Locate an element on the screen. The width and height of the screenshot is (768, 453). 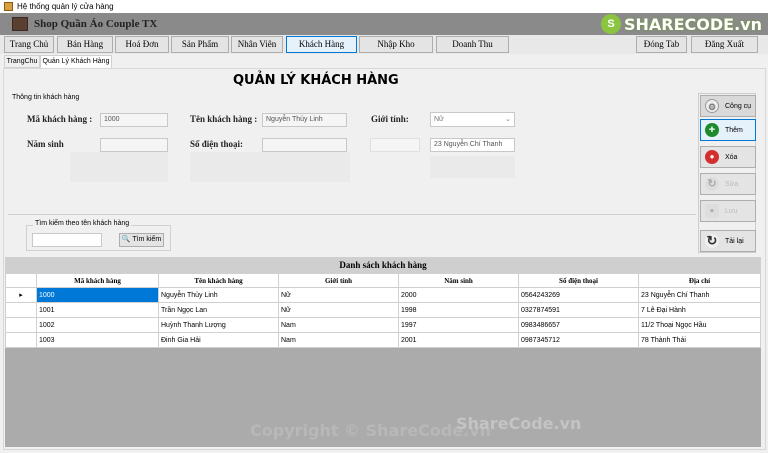
tab-trangchu: TrangChu is located at coordinates (22, 61).